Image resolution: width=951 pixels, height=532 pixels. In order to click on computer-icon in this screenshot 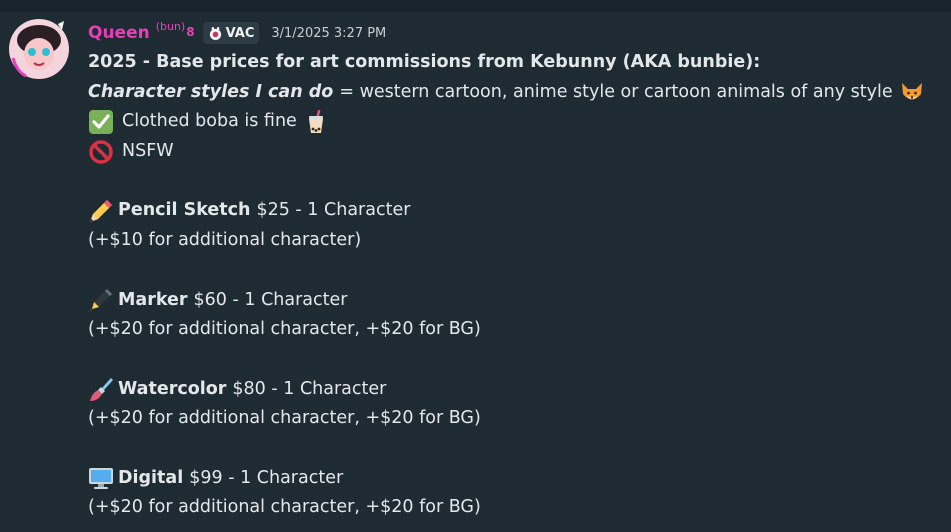, I will do `click(101, 478)`.